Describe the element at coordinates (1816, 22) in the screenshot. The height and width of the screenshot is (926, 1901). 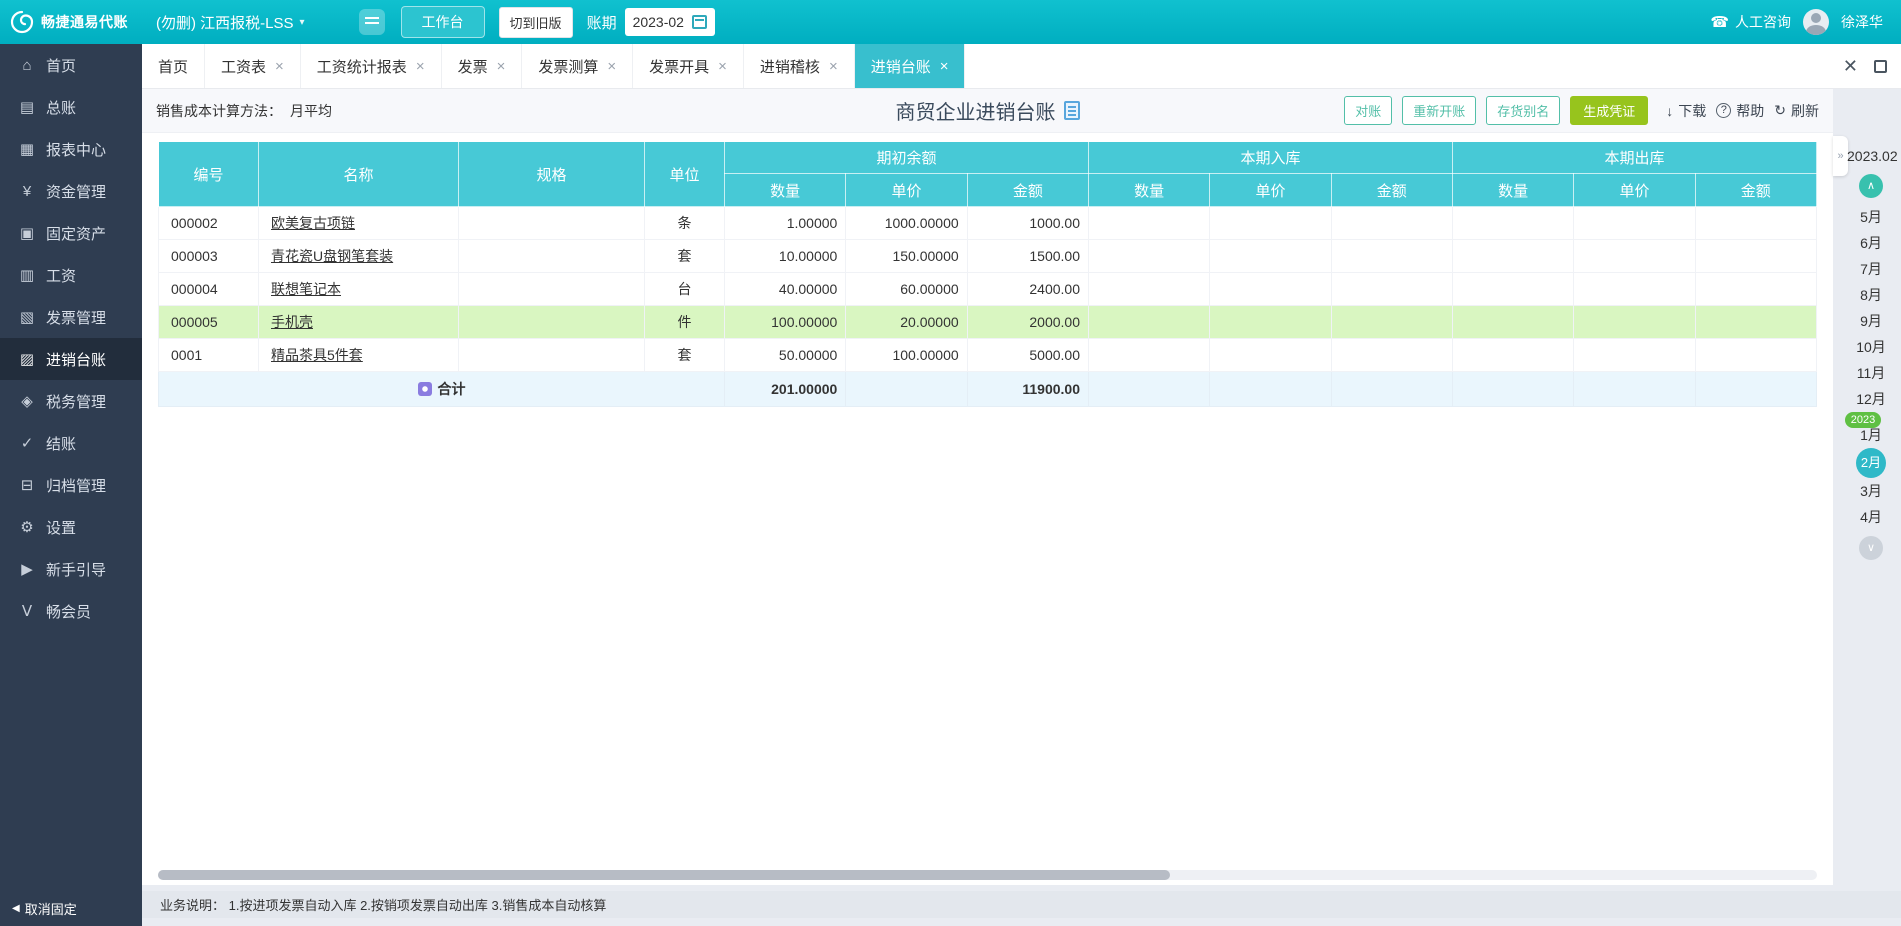
I see `avatar` at that location.